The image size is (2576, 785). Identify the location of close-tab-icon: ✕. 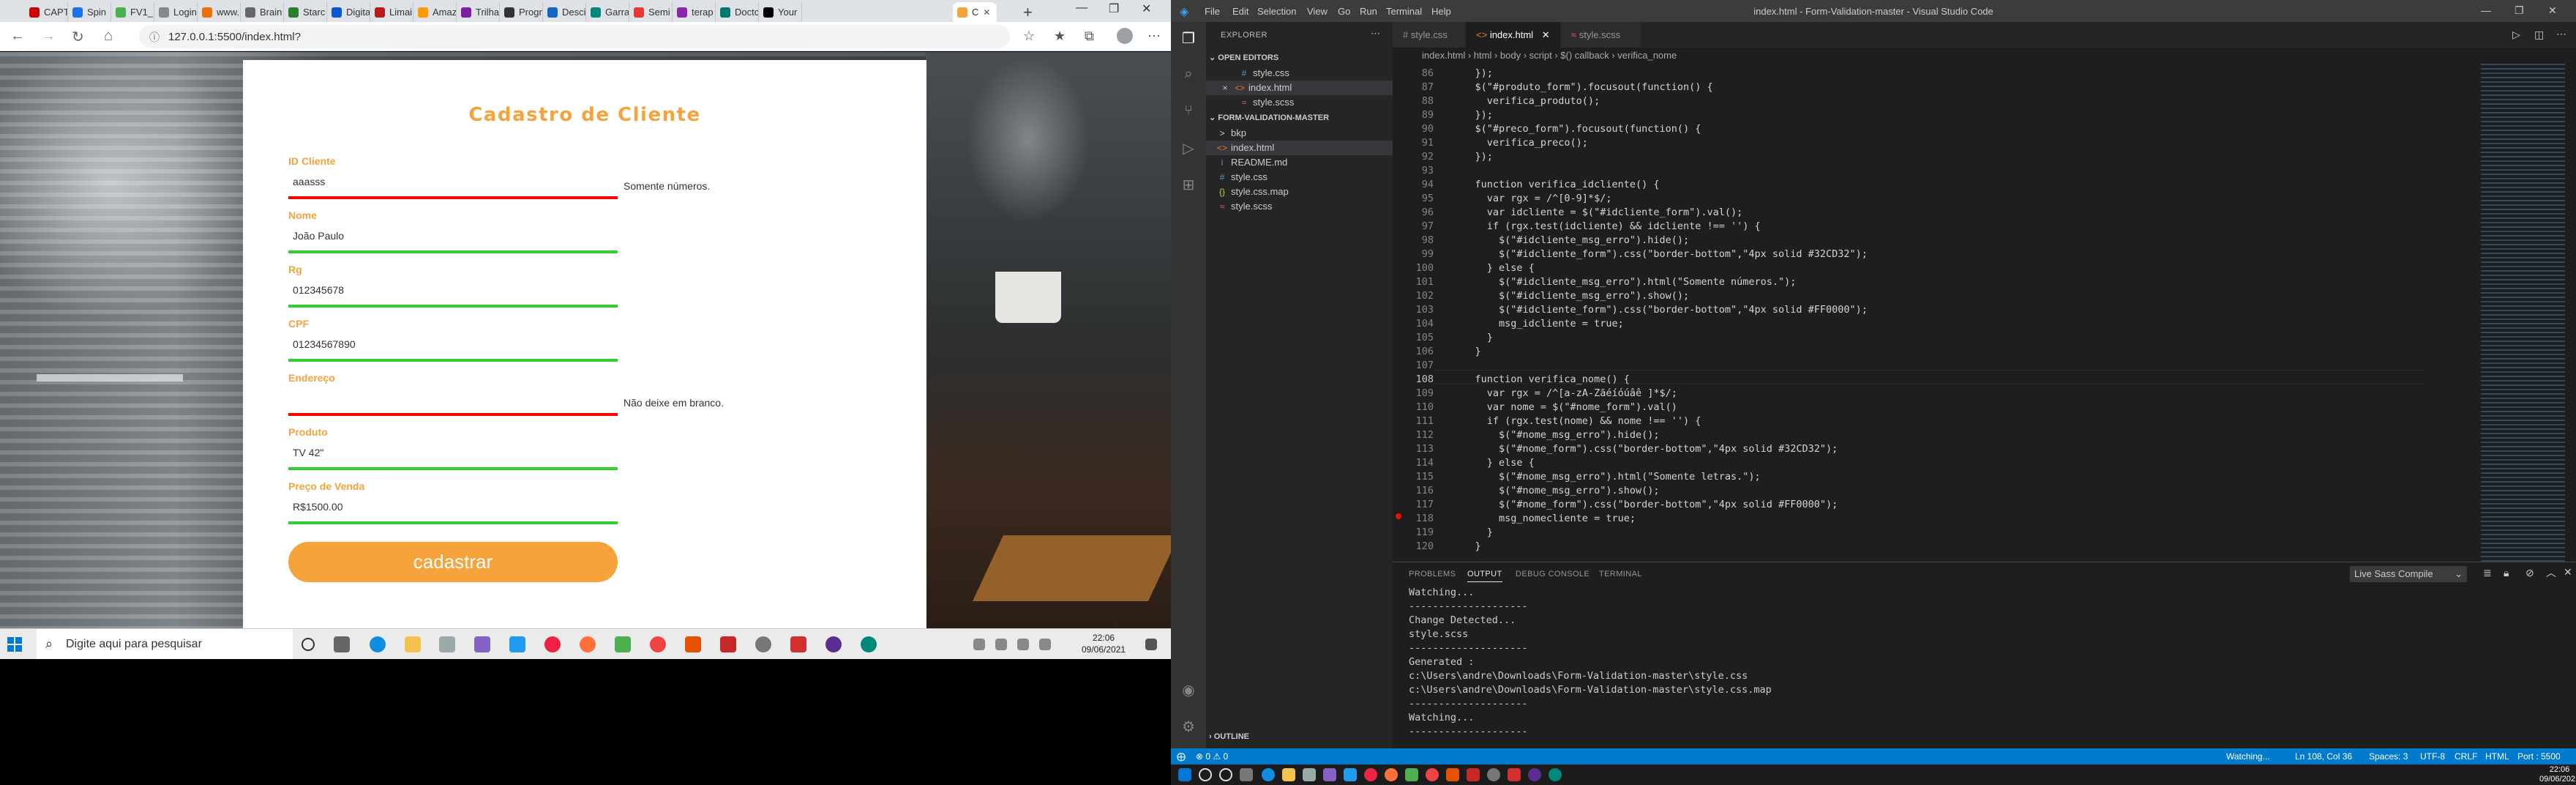
(986, 12).